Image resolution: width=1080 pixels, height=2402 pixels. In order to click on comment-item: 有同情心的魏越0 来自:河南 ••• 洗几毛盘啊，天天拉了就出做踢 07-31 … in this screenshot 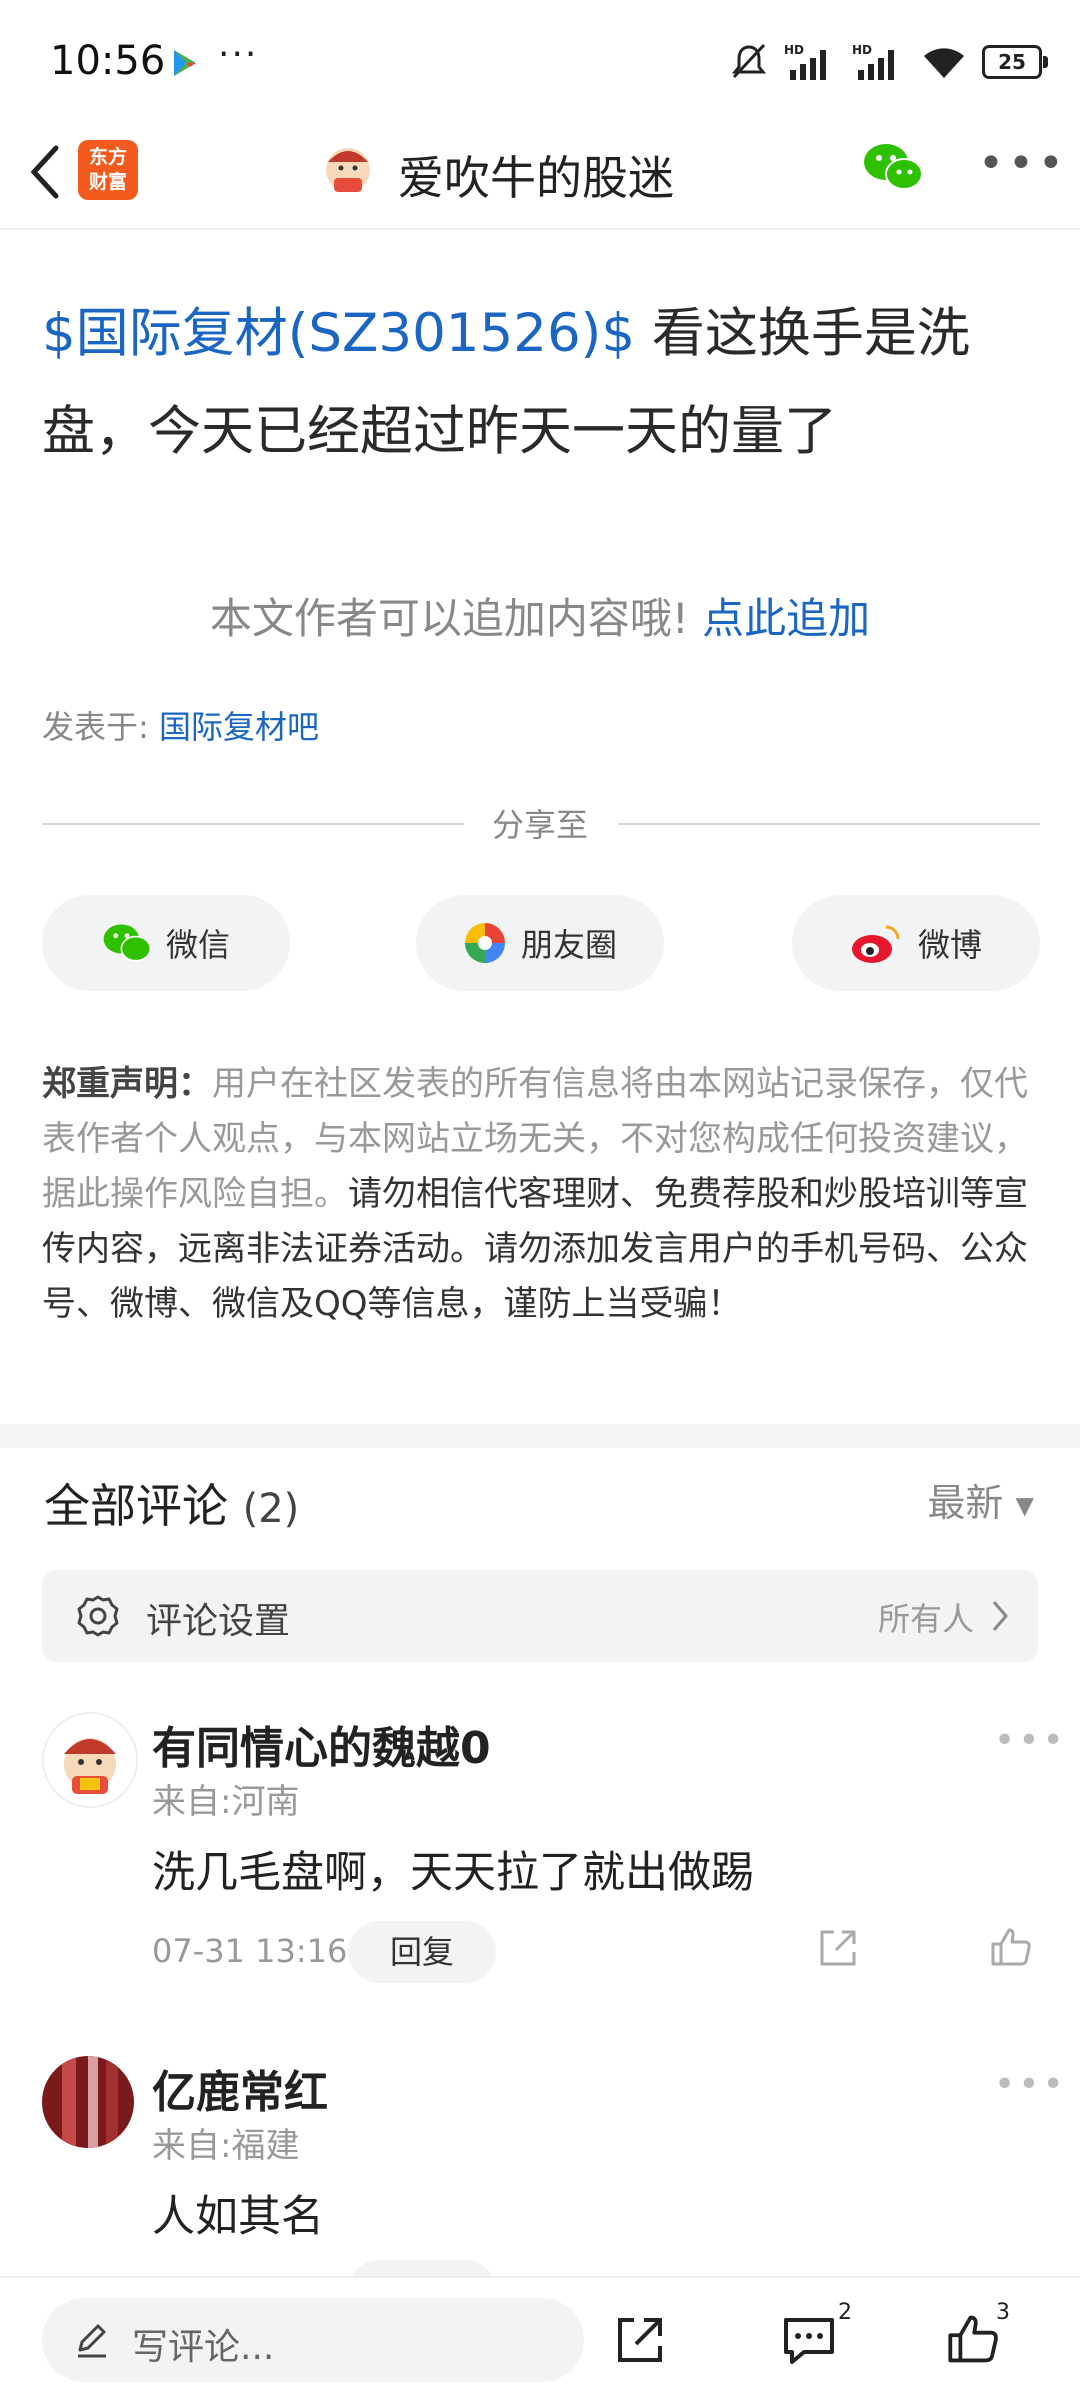, I will do `click(540, 1850)`.